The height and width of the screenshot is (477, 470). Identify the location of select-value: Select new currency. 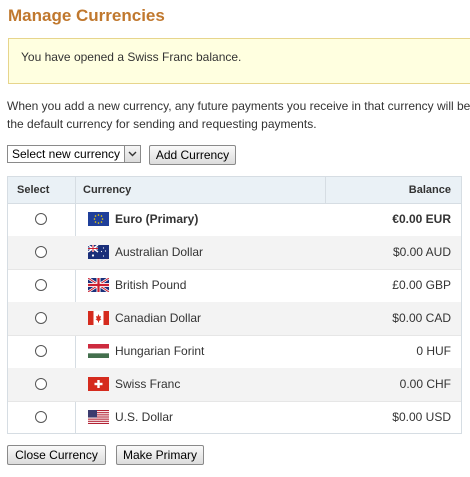
(66, 154).